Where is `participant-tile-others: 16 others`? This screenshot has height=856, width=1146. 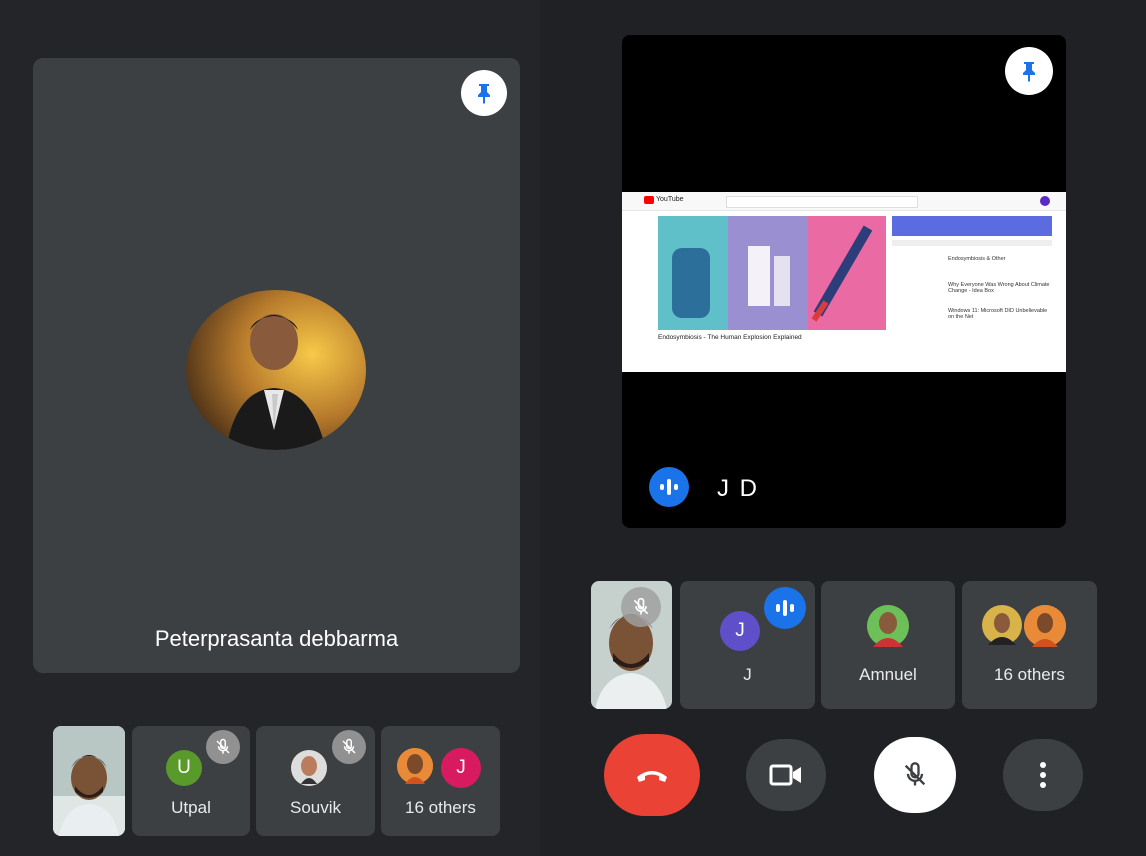 participant-tile-others: 16 others is located at coordinates (1029, 645).